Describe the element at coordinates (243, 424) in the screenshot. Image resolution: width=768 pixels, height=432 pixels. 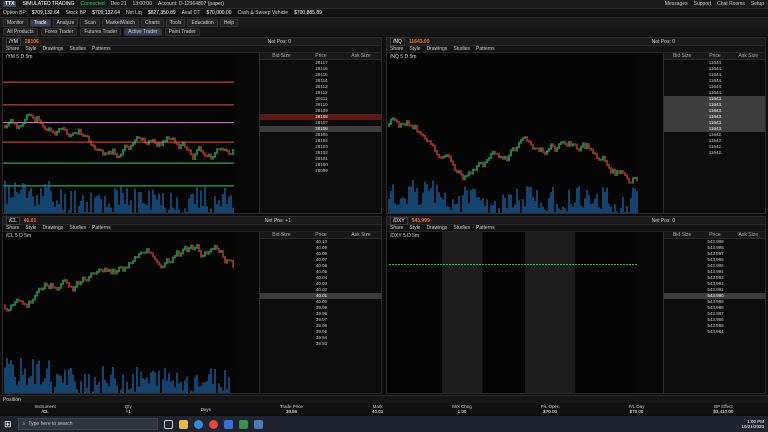
I see `thinkorswim-icon` at that location.